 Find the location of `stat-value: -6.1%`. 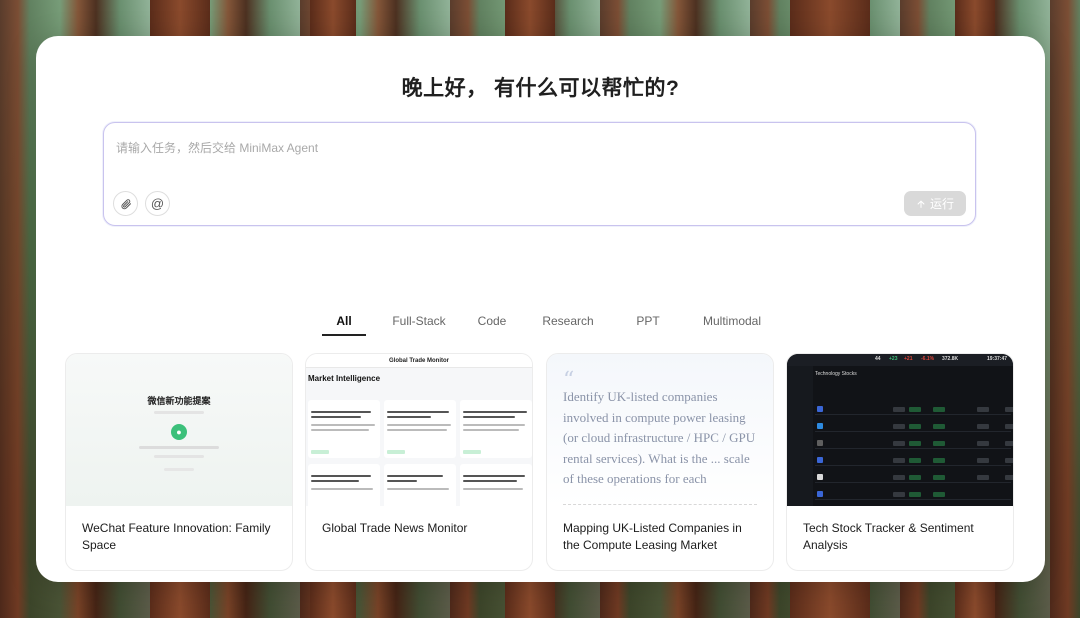

stat-value: -6.1% is located at coordinates (928, 359).